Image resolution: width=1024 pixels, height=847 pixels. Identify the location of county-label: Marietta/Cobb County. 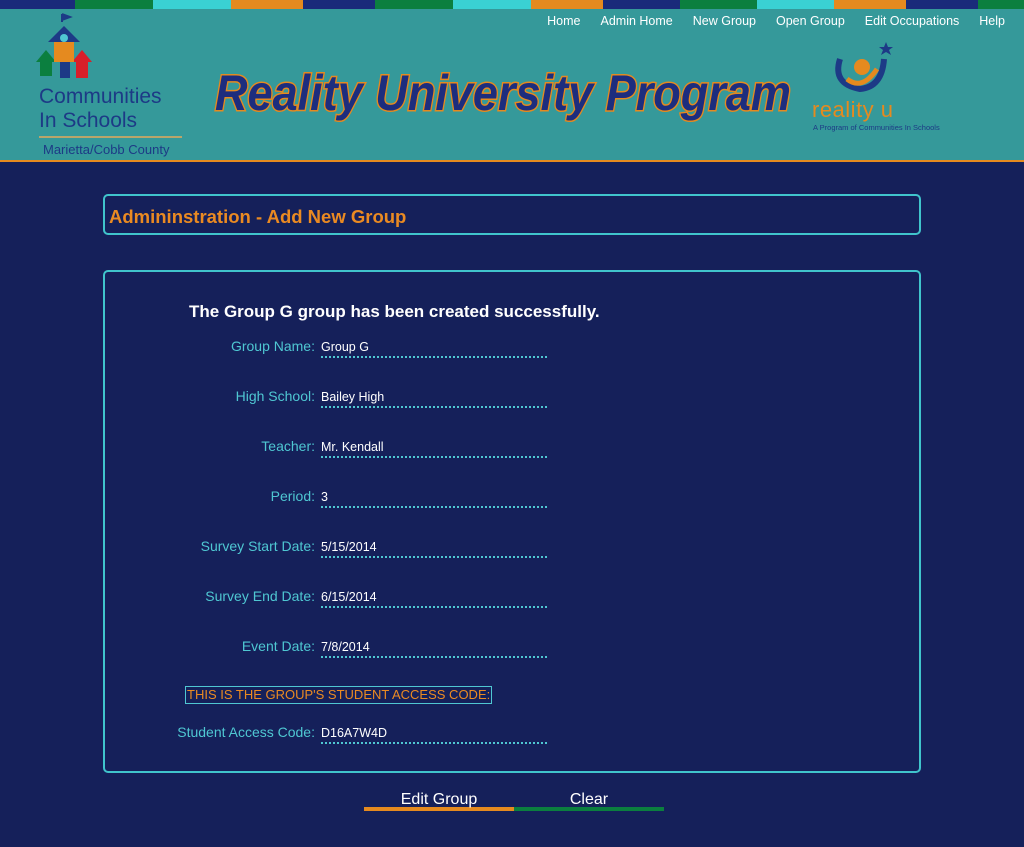
(106, 149).